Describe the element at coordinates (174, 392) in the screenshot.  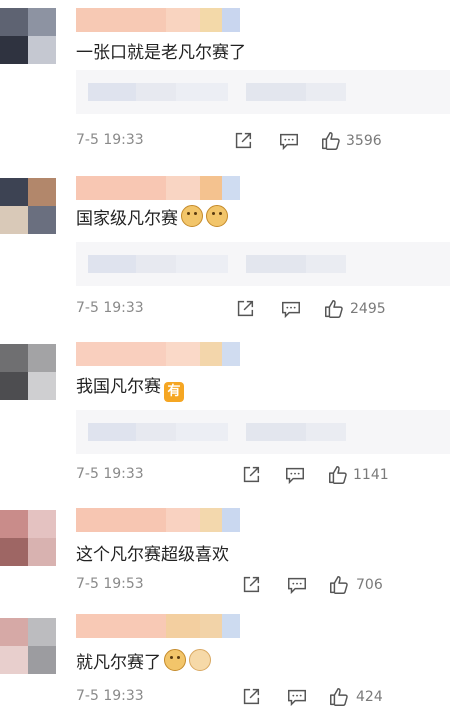
I see `you-icon: 有` at that location.